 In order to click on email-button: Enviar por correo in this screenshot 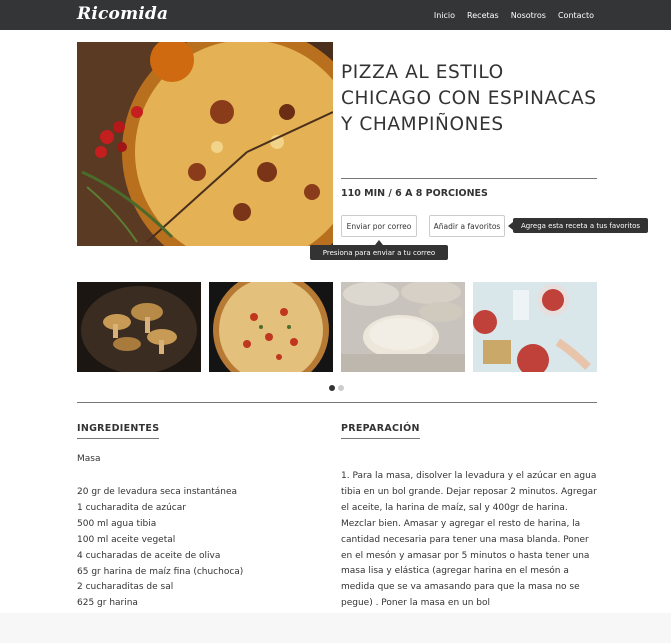, I will do `click(379, 226)`.